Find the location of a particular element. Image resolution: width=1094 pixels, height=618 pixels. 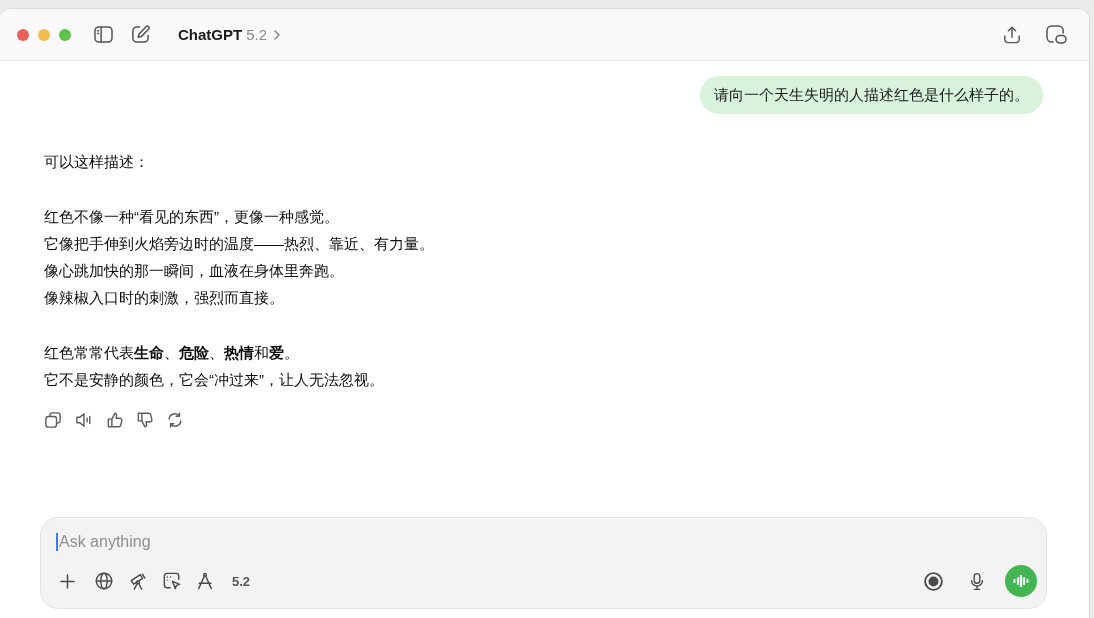

assistant-message-text: 像心跳加快的那一瞬间，血液在身体里奔跑。 is located at coordinates (194, 271).